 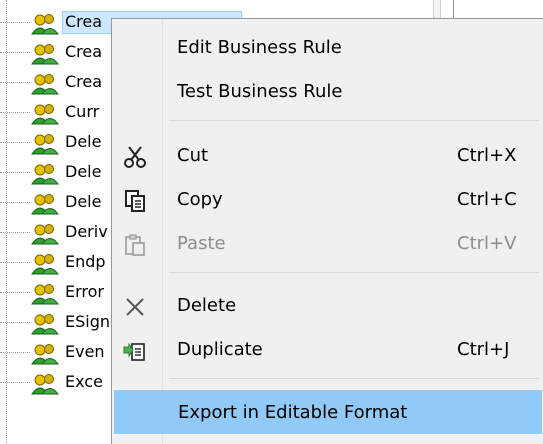 I want to click on tree-node-label: Endp, so click(x=85, y=261).